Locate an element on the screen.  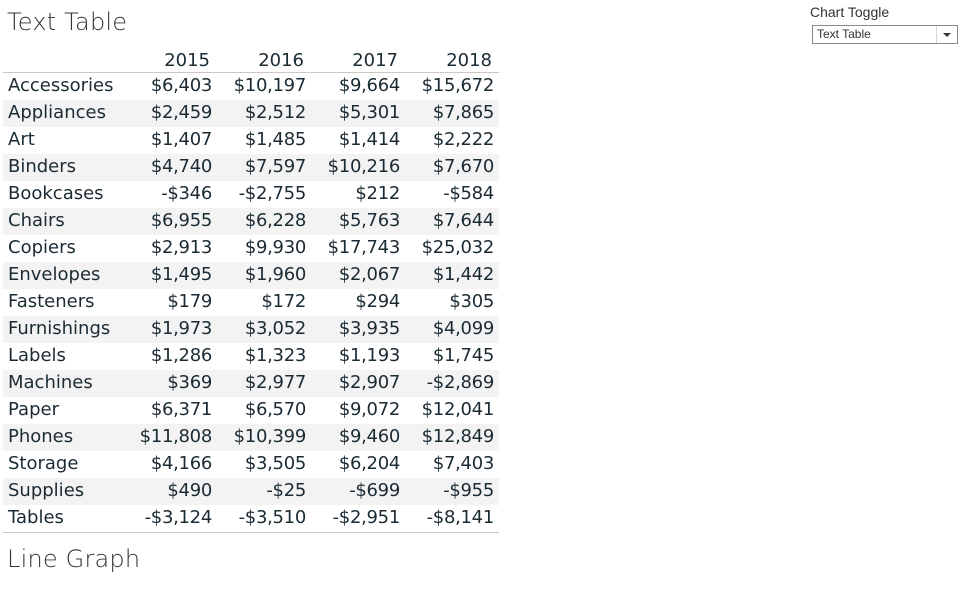
column-header-2018: 2018 is located at coordinates (469, 60).